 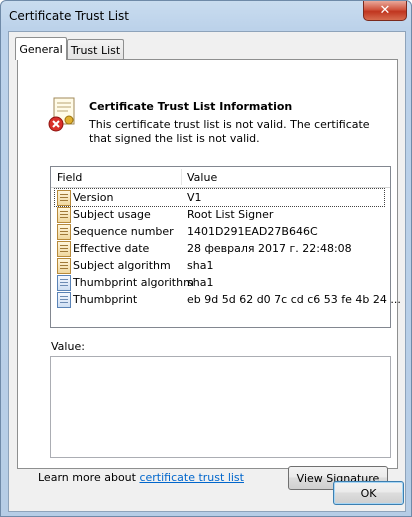 I want to click on tab-trust-list: Trust List, so click(x=95, y=49).